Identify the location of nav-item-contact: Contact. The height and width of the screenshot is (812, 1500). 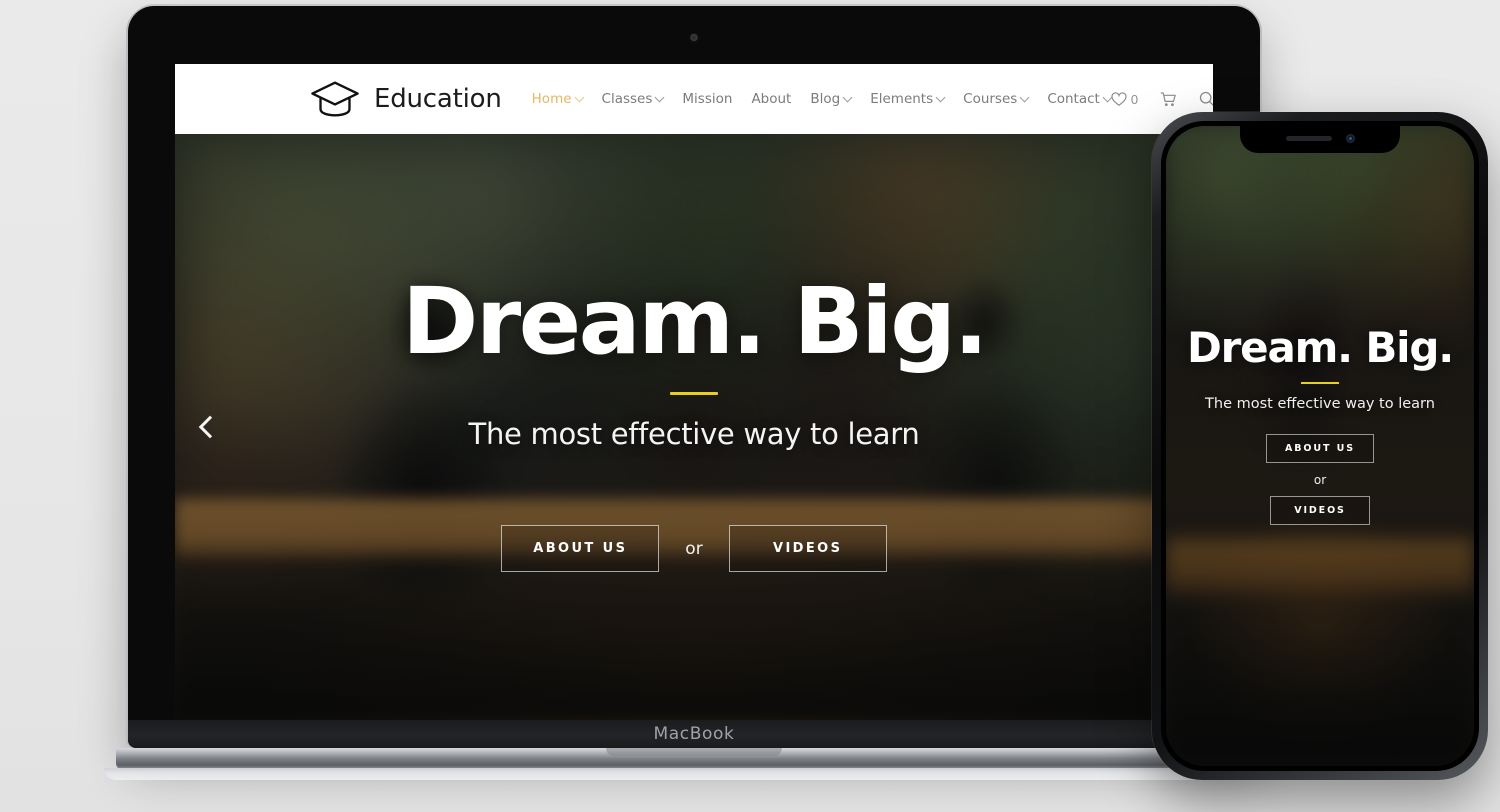
(1080, 99).